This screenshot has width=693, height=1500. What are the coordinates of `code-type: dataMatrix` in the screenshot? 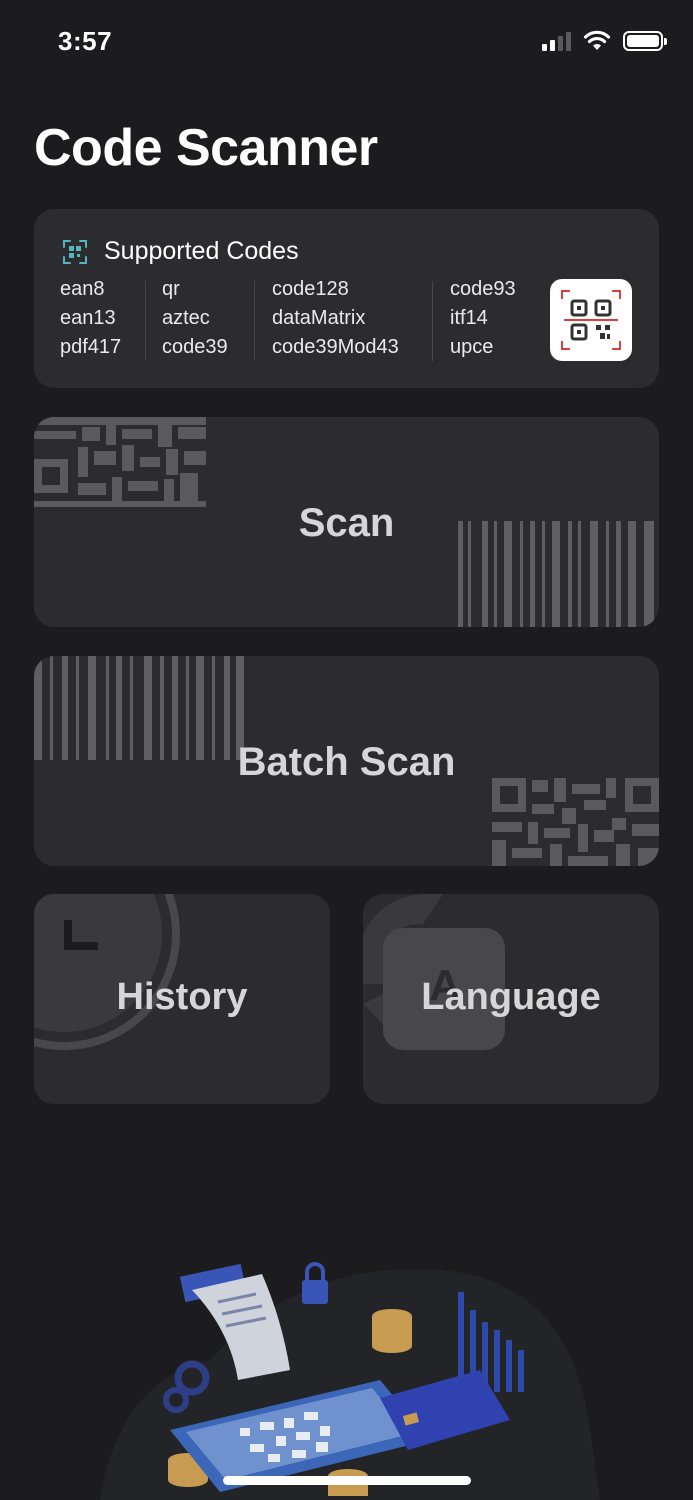 It's located at (319, 318).